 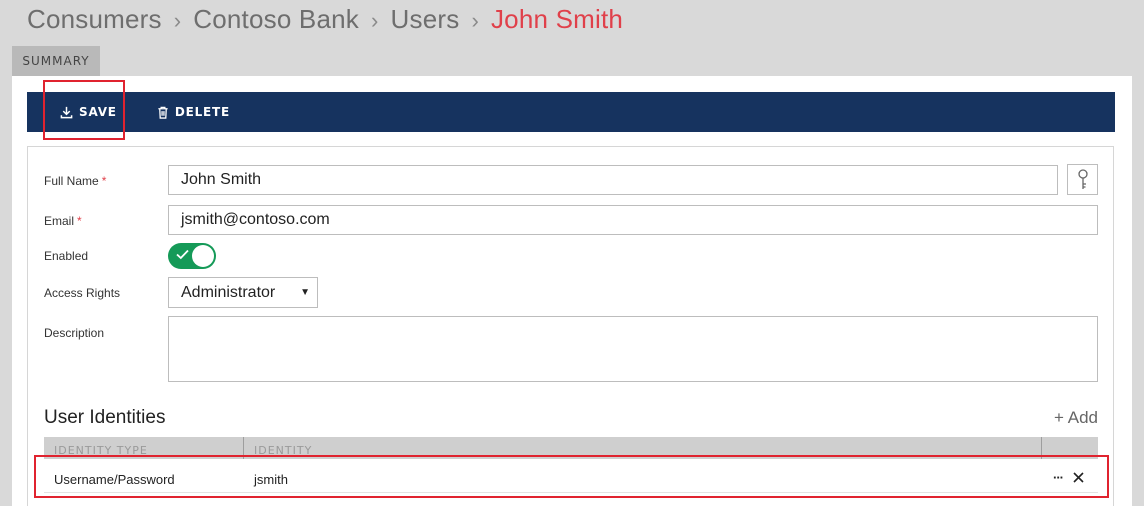 I want to click on full-name-input: John Smith, so click(x=613, y=180).